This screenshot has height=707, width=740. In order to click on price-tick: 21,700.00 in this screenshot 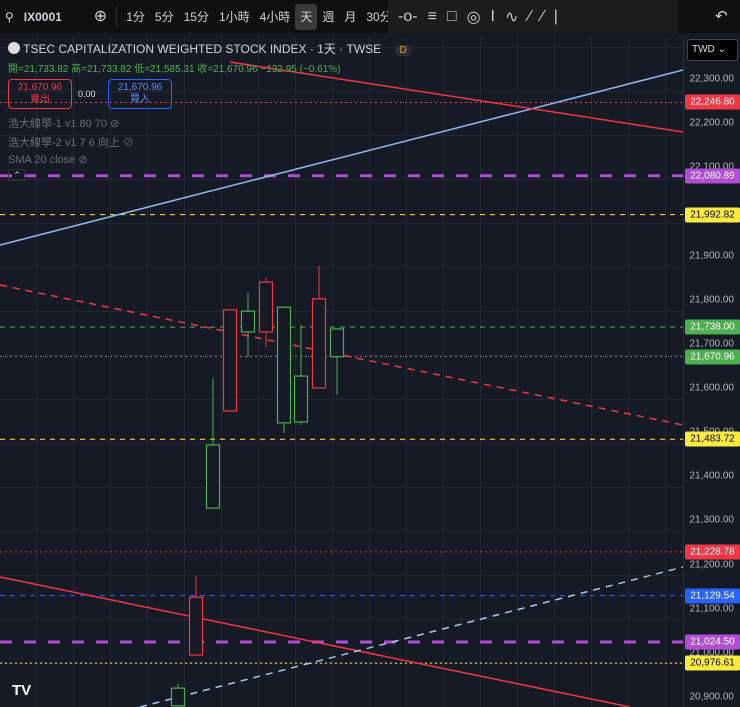, I will do `click(712, 344)`.